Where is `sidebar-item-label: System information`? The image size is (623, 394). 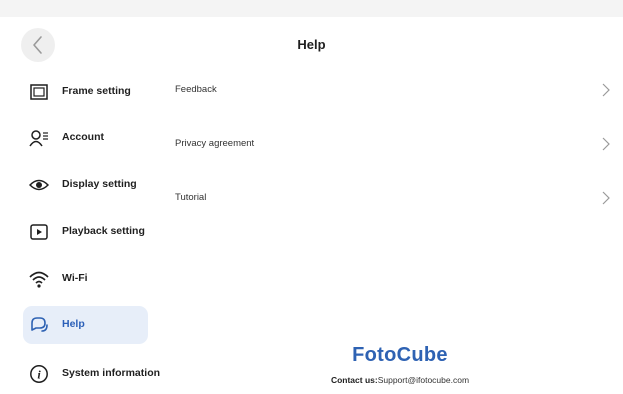 sidebar-item-label: System information is located at coordinates (111, 373).